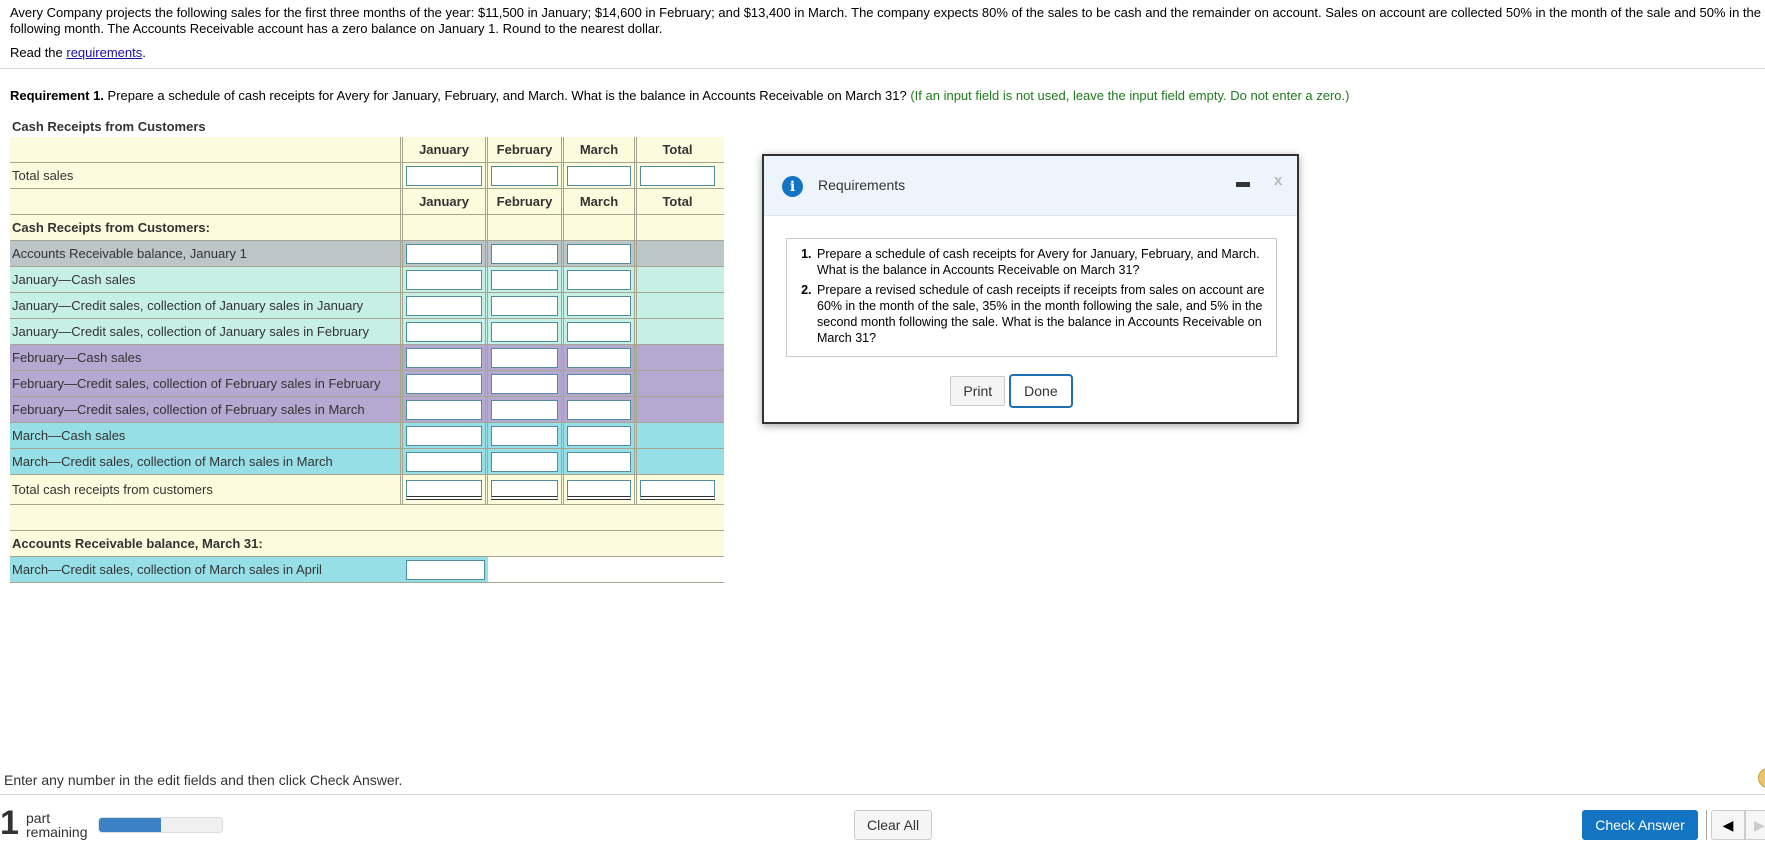  I want to click on total-receipts-february-input, so click(524, 489).